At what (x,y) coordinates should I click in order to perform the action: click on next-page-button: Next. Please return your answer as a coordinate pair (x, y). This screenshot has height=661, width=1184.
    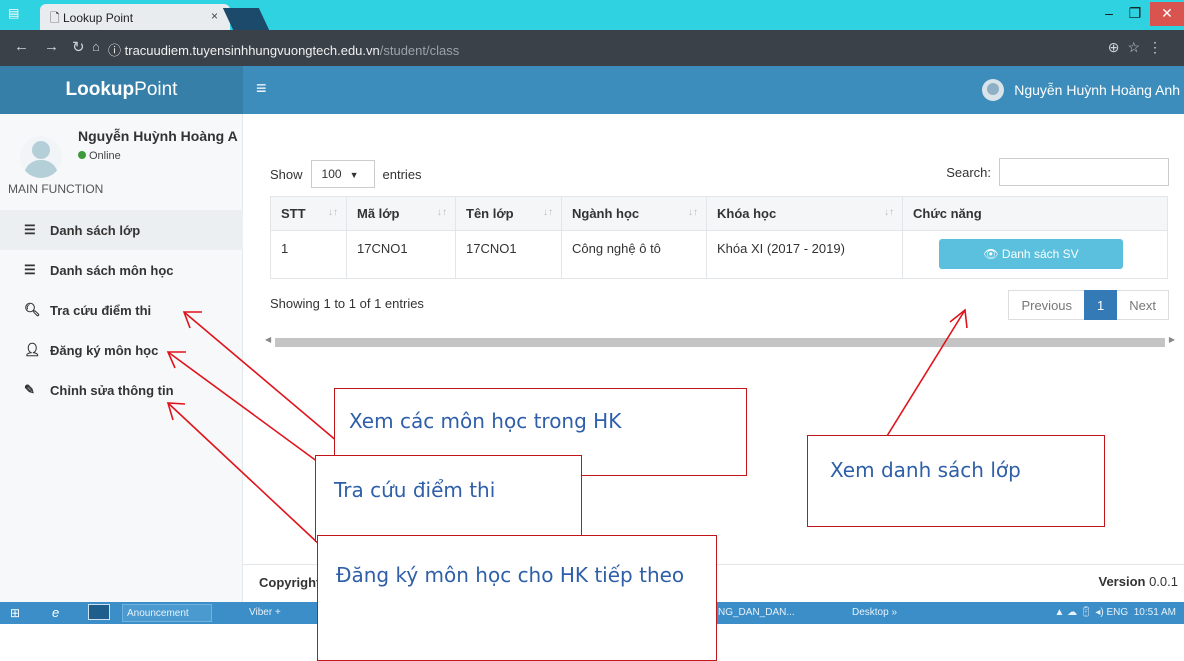
    Looking at the image, I should click on (1143, 305).